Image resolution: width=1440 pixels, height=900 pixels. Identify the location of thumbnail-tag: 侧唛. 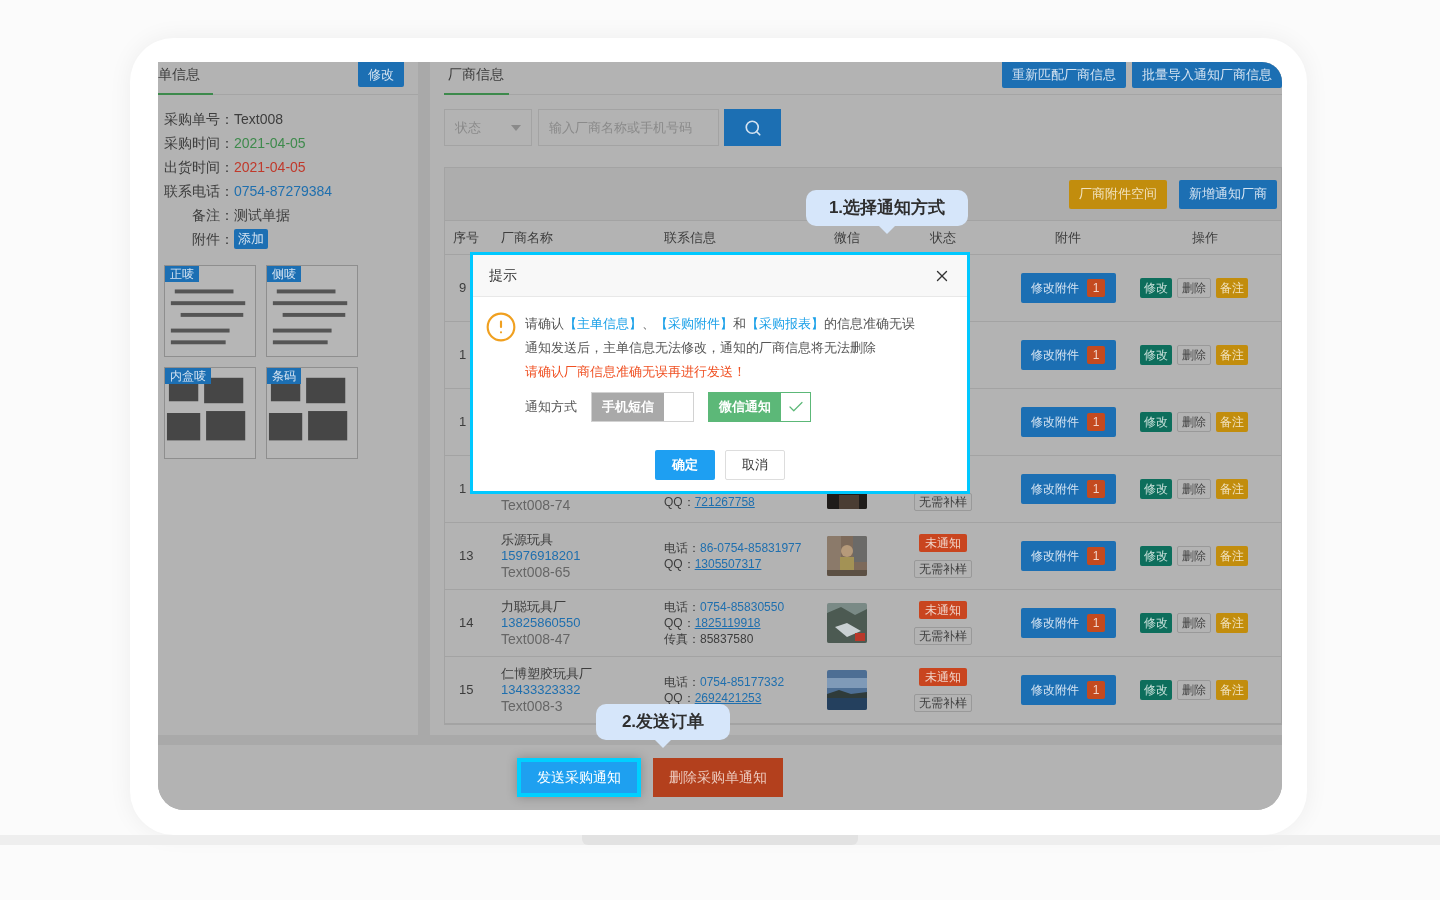
(284, 274).